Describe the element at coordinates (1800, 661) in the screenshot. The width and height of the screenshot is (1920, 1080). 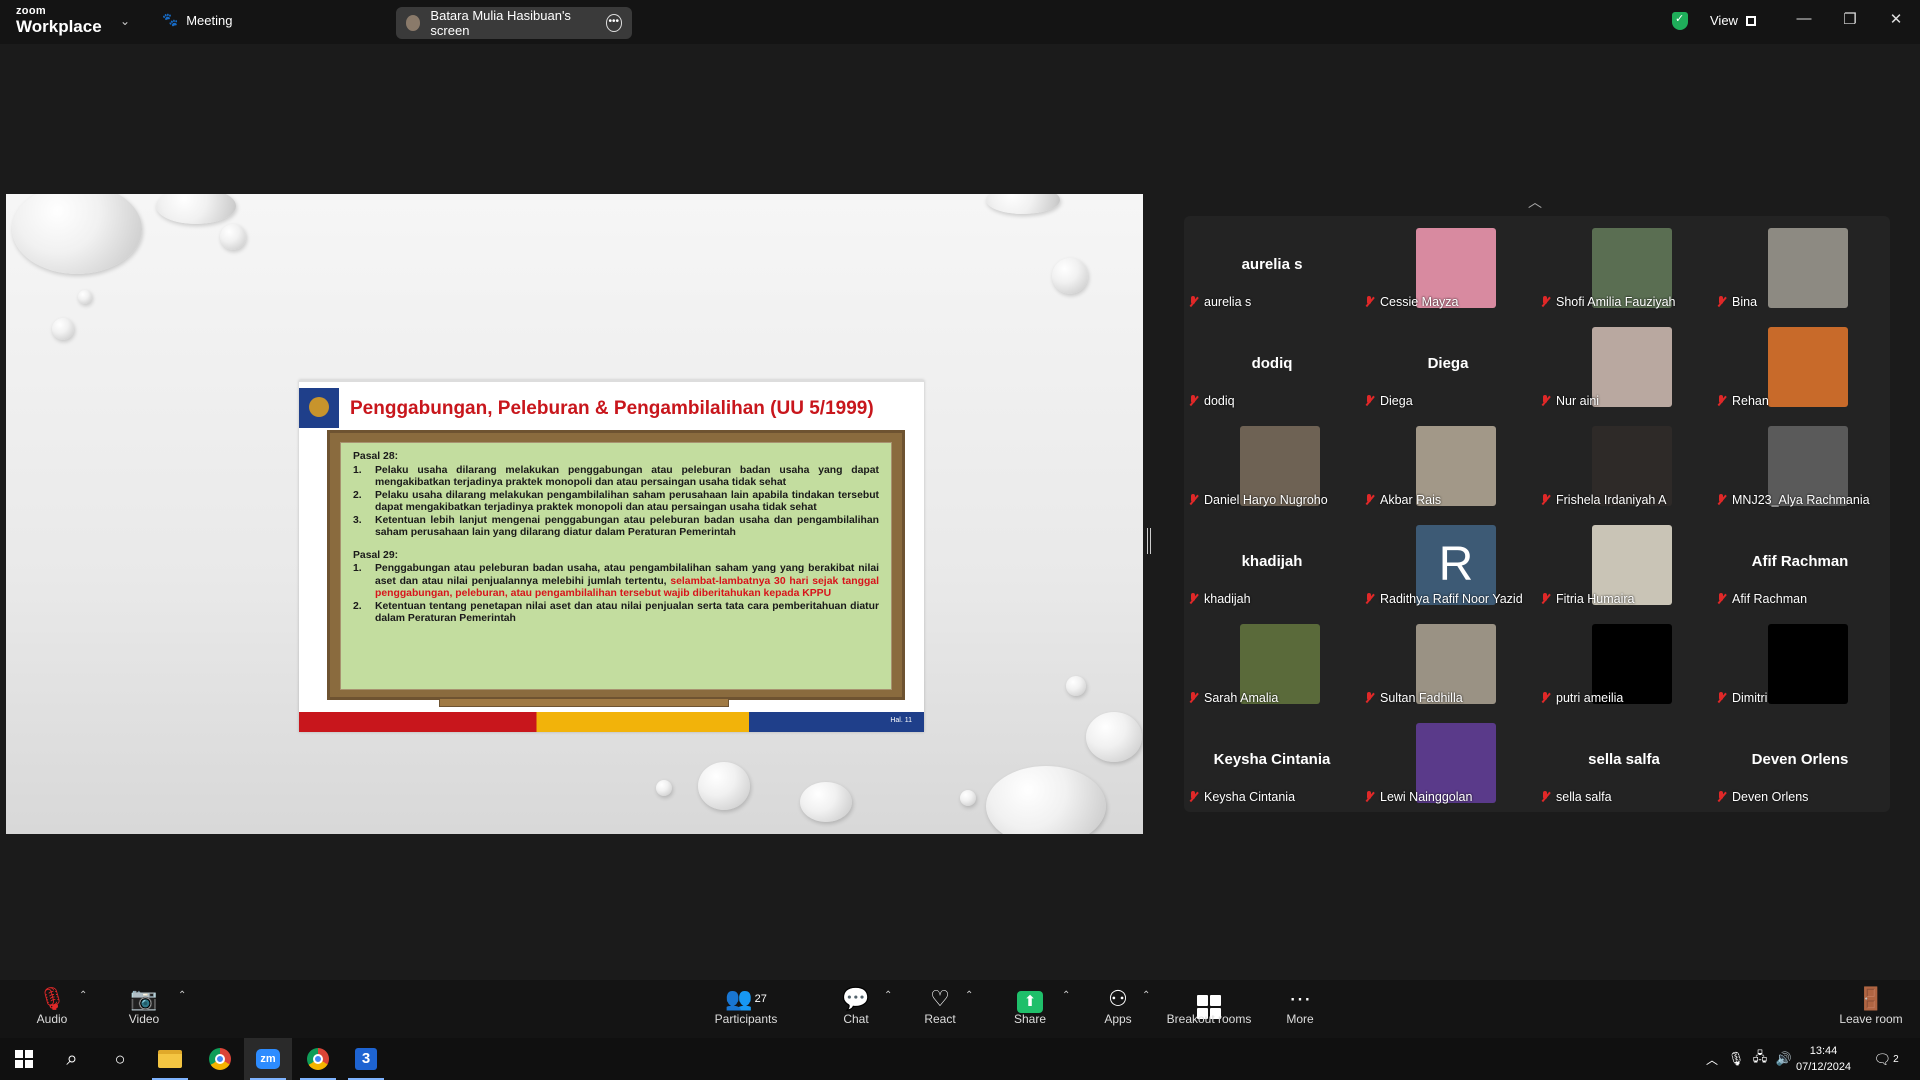
I see `participant-tile: Dimitri` at that location.